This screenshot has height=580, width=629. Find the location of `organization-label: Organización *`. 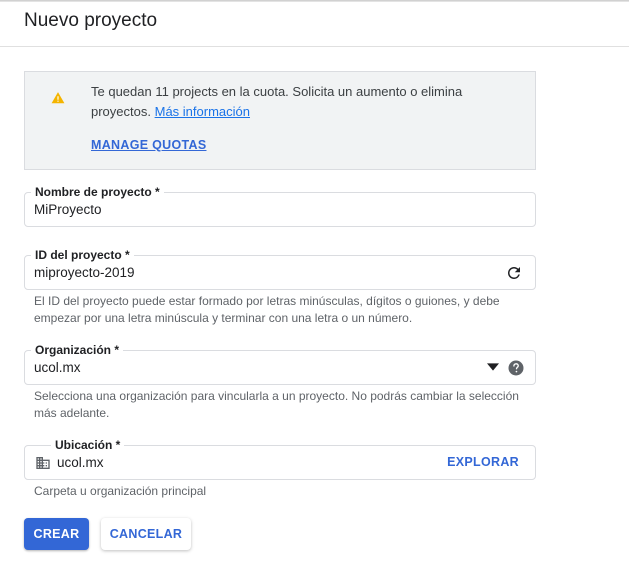

organization-label: Organización * is located at coordinates (77, 350).